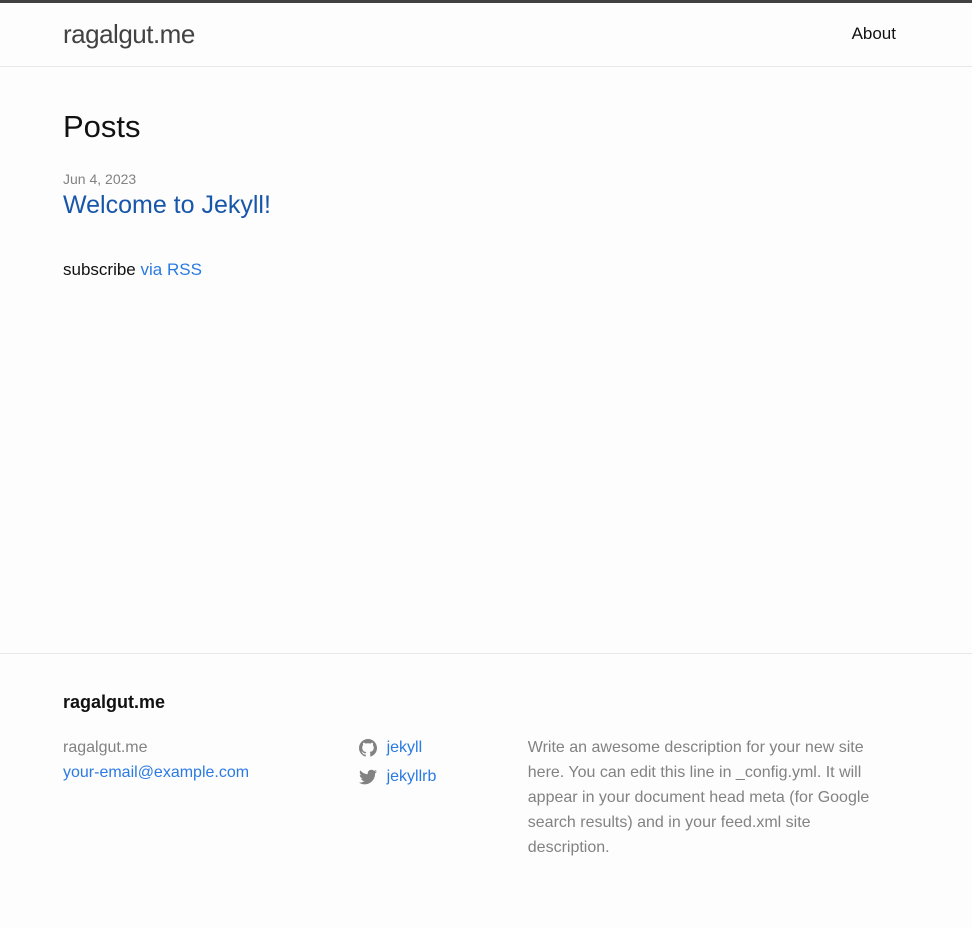  What do you see at coordinates (129, 34) in the screenshot?
I see `site-title-link: ragalgut.me` at bounding box center [129, 34].